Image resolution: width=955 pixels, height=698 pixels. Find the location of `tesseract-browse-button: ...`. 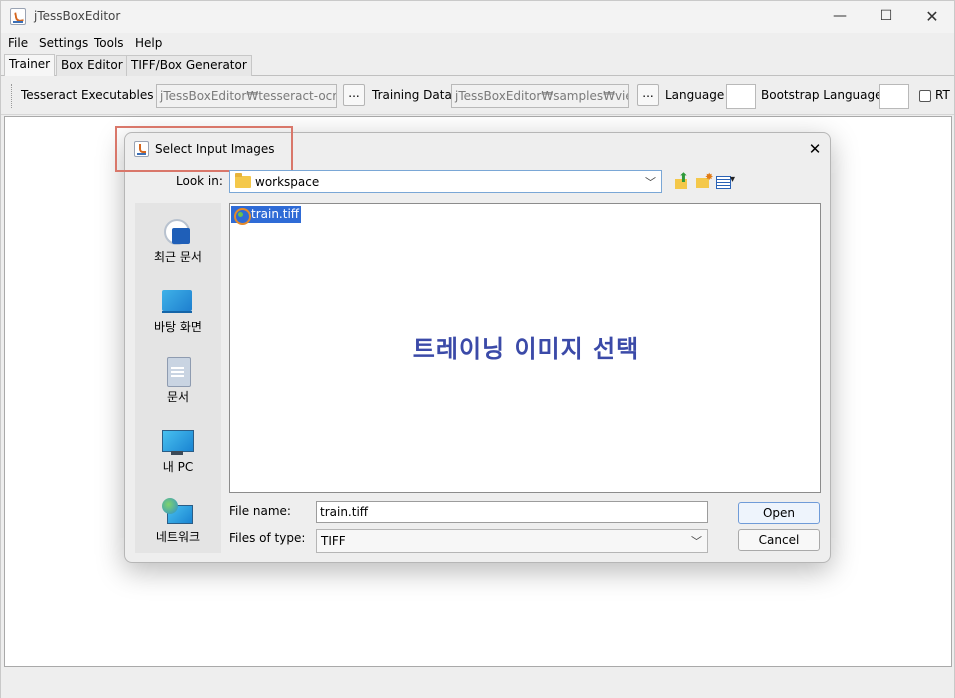

tesseract-browse-button: ... is located at coordinates (354, 95).